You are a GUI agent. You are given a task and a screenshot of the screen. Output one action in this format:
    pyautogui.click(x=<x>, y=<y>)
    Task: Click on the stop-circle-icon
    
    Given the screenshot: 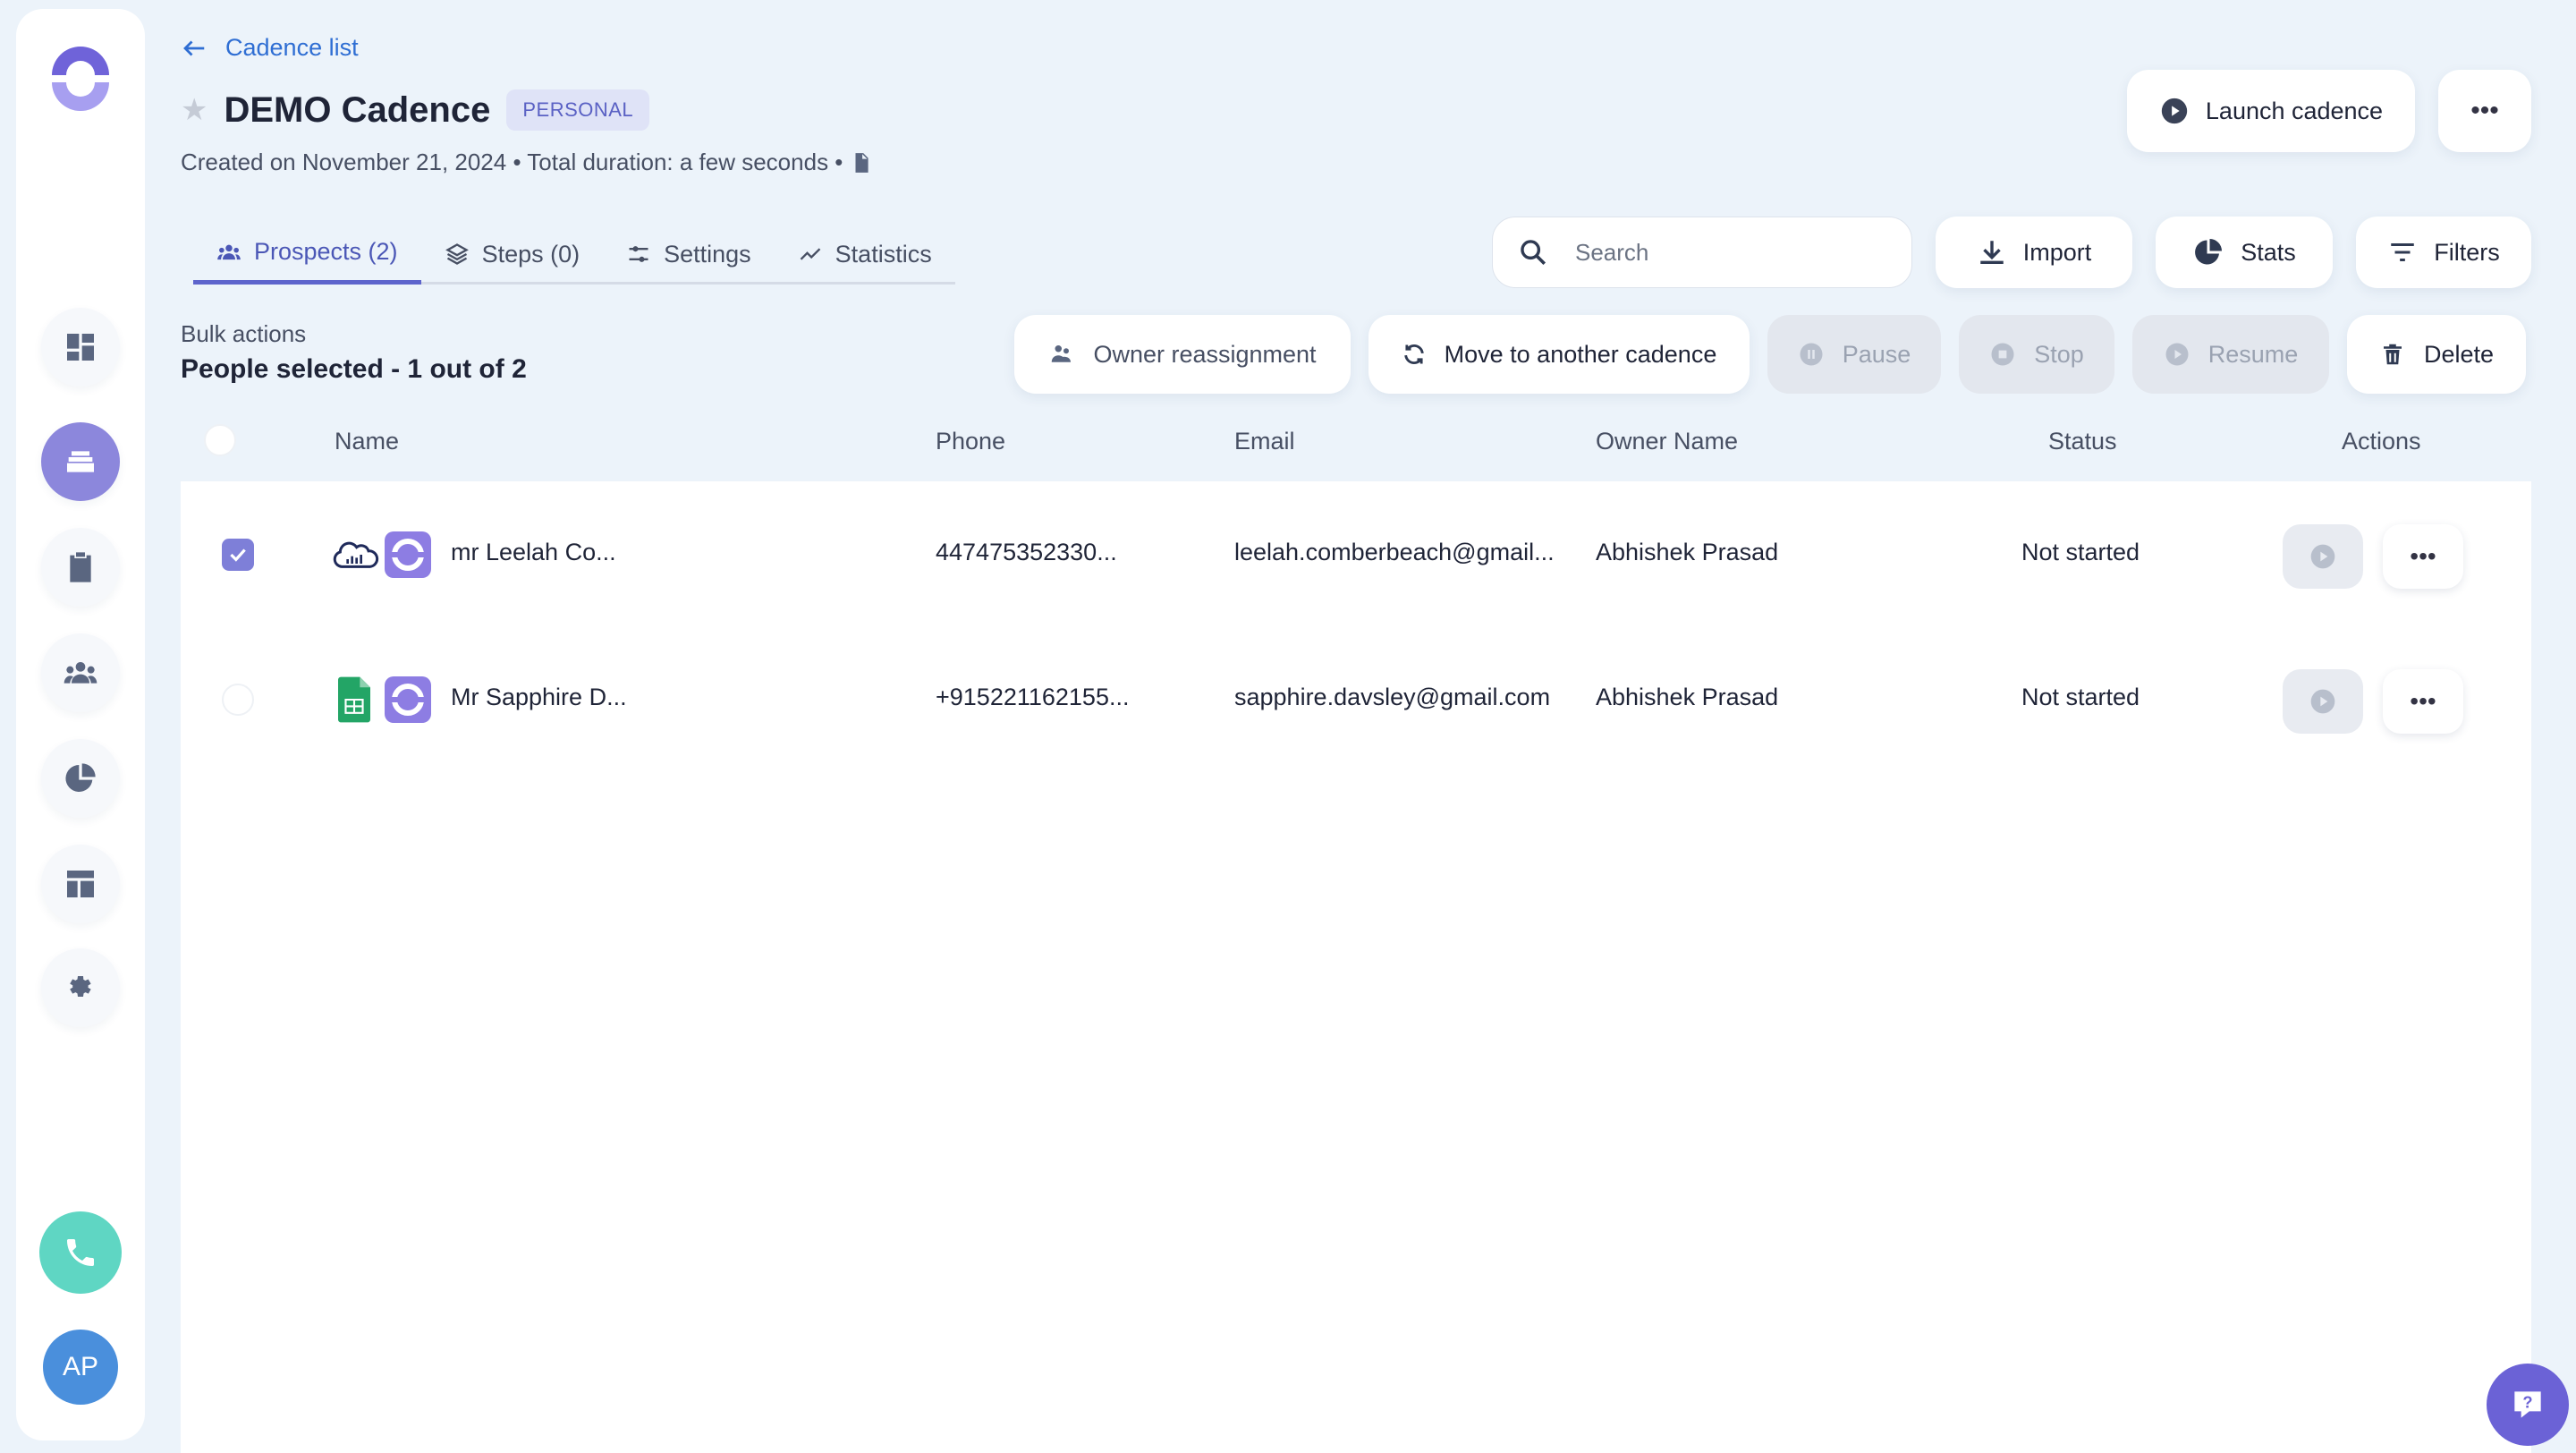 What is the action you would take?
    pyautogui.click(x=2002, y=354)
    